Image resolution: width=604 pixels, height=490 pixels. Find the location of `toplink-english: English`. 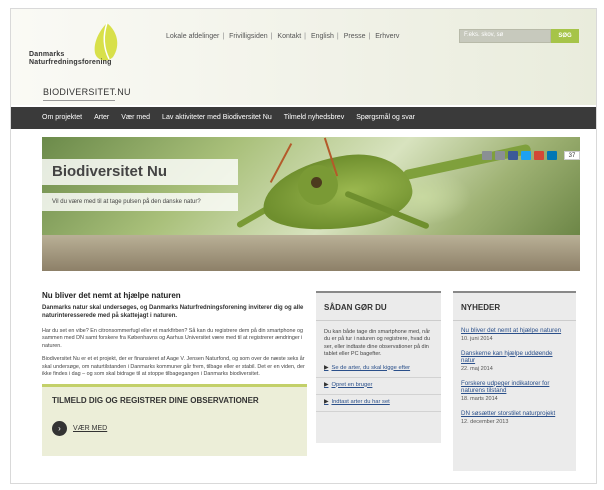

toplink-english: English is located at coordinates (322, 36).